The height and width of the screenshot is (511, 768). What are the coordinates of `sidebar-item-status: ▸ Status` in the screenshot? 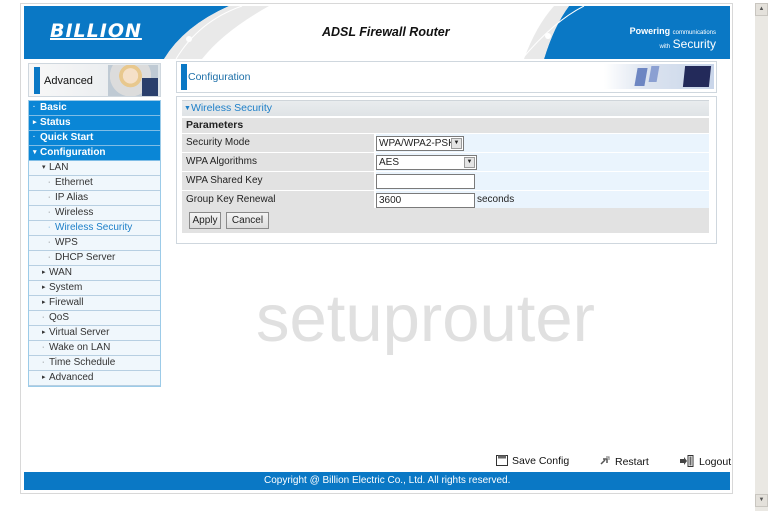 It's located at (94, 123).